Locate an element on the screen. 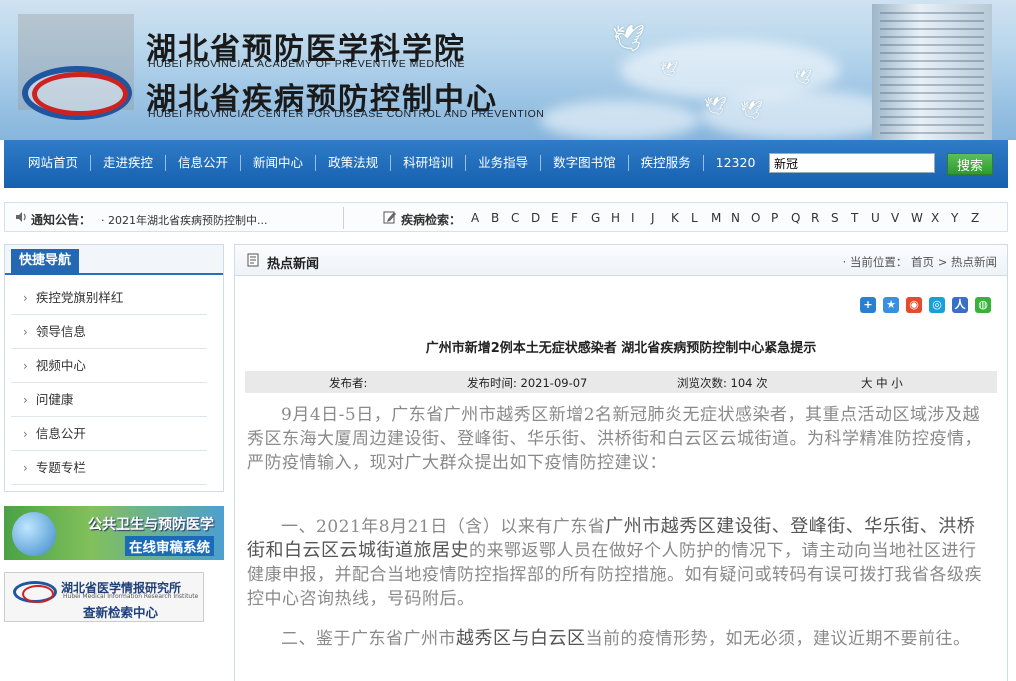  index-letter: W is located at coordinates (921, 218).